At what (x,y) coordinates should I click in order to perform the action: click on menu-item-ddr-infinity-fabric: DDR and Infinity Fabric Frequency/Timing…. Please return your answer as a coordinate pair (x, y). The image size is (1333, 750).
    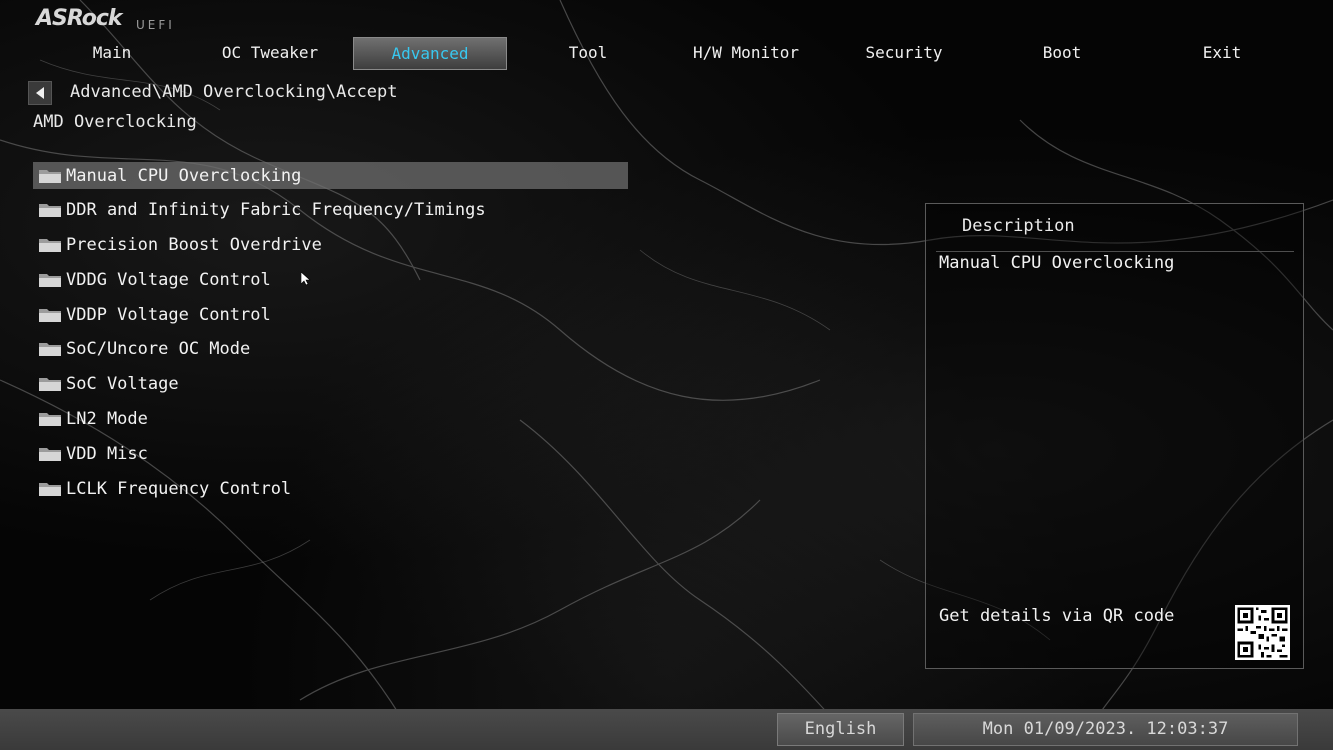
    Looking at the image, I should click on (330, 210).